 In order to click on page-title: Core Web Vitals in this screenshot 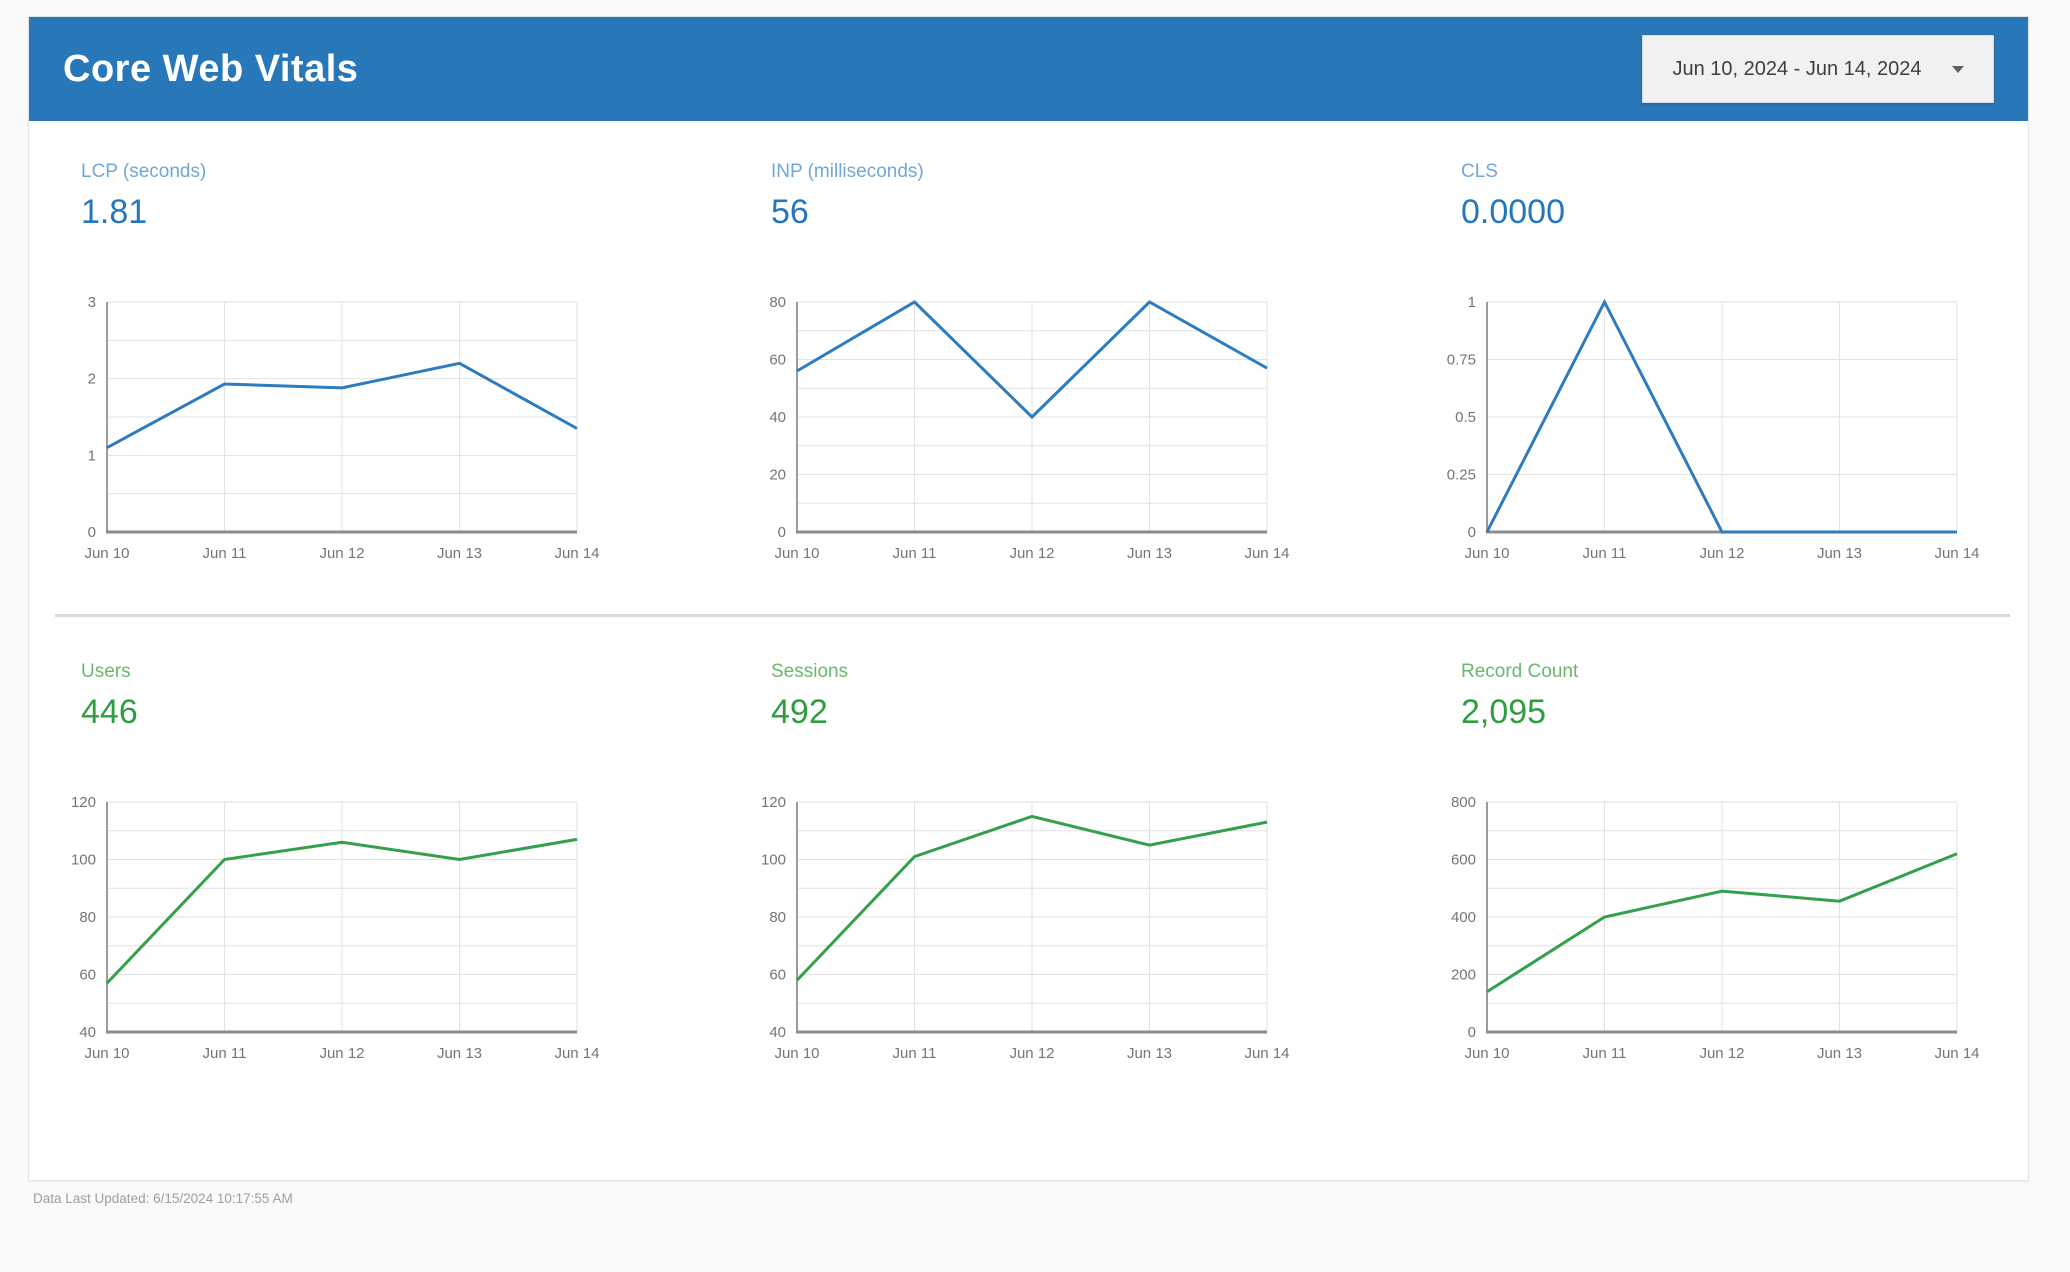, I will do `click(211, 68)`.